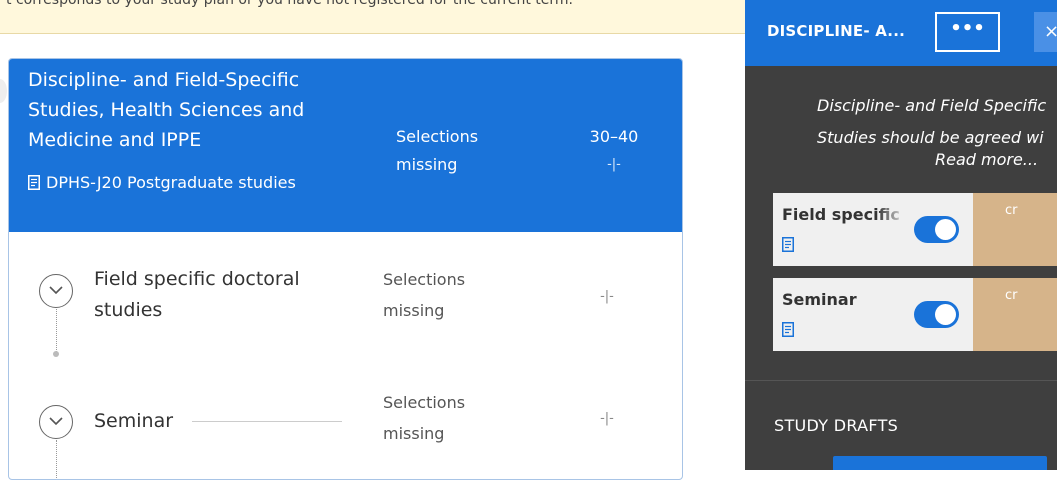 This screenshot has width=1057, height=480. What do you see at coordinates (171, 182) in the screenshot?
I see `study-plan-code: DPHS-J20 Postgraduate studies` at bounding box center [171, 182].